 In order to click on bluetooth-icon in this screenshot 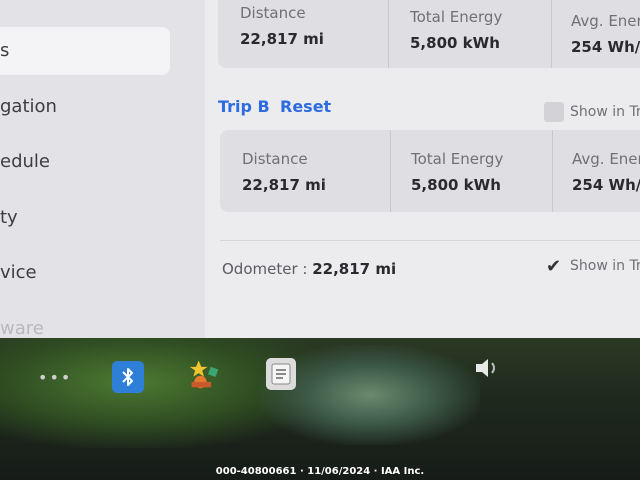, I will do `click(128, 377)`.